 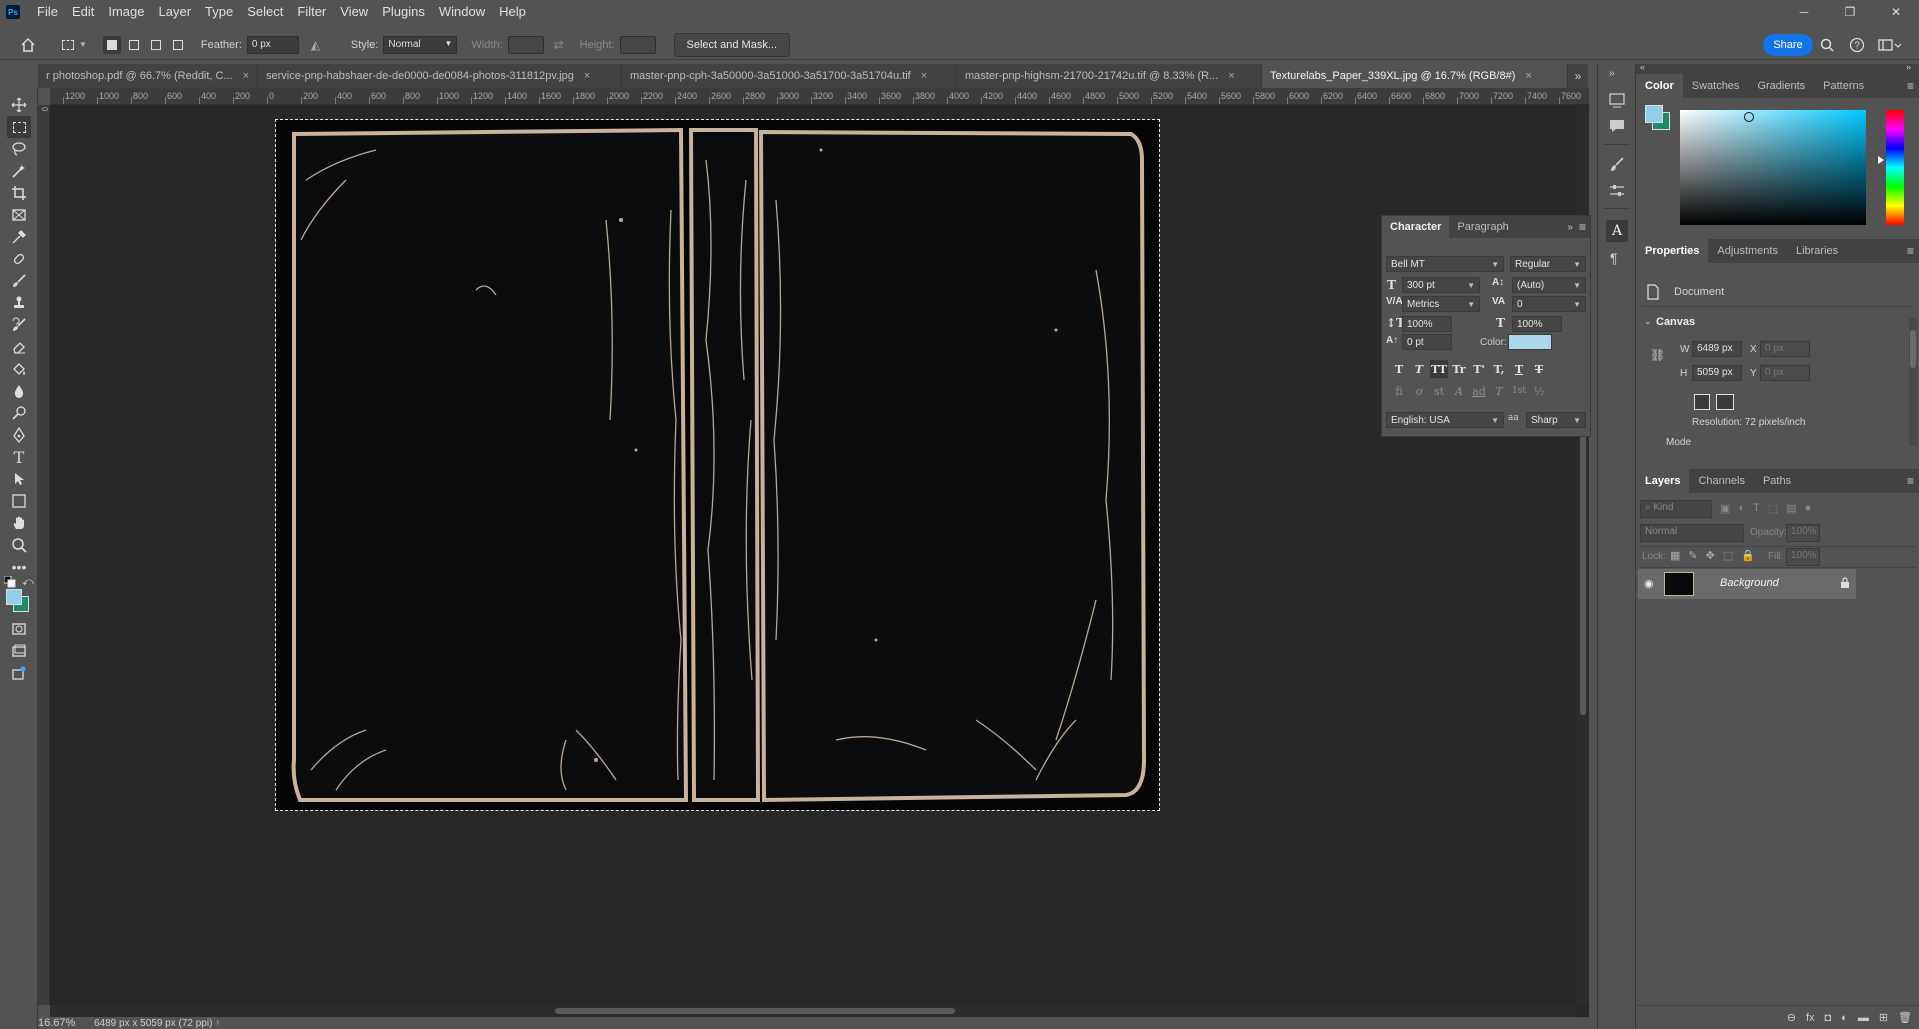 I want to click on layer-style-icon: fx, so click(x=1810, y=1018).